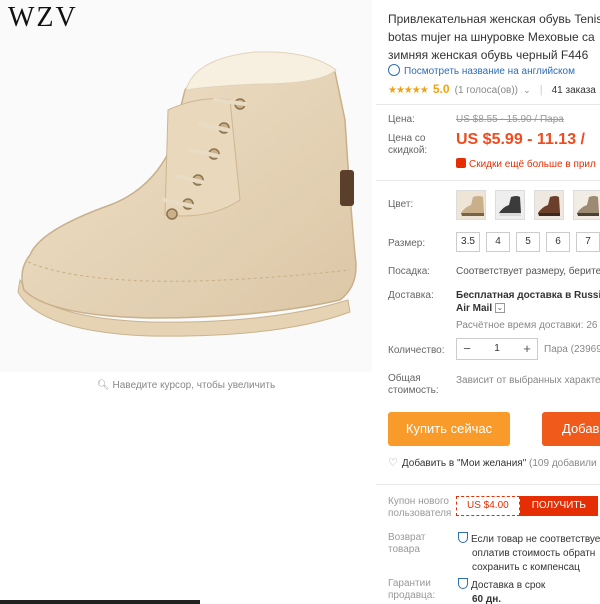  I want to click on coupon-amount: US $4.00, so click(488, 506).